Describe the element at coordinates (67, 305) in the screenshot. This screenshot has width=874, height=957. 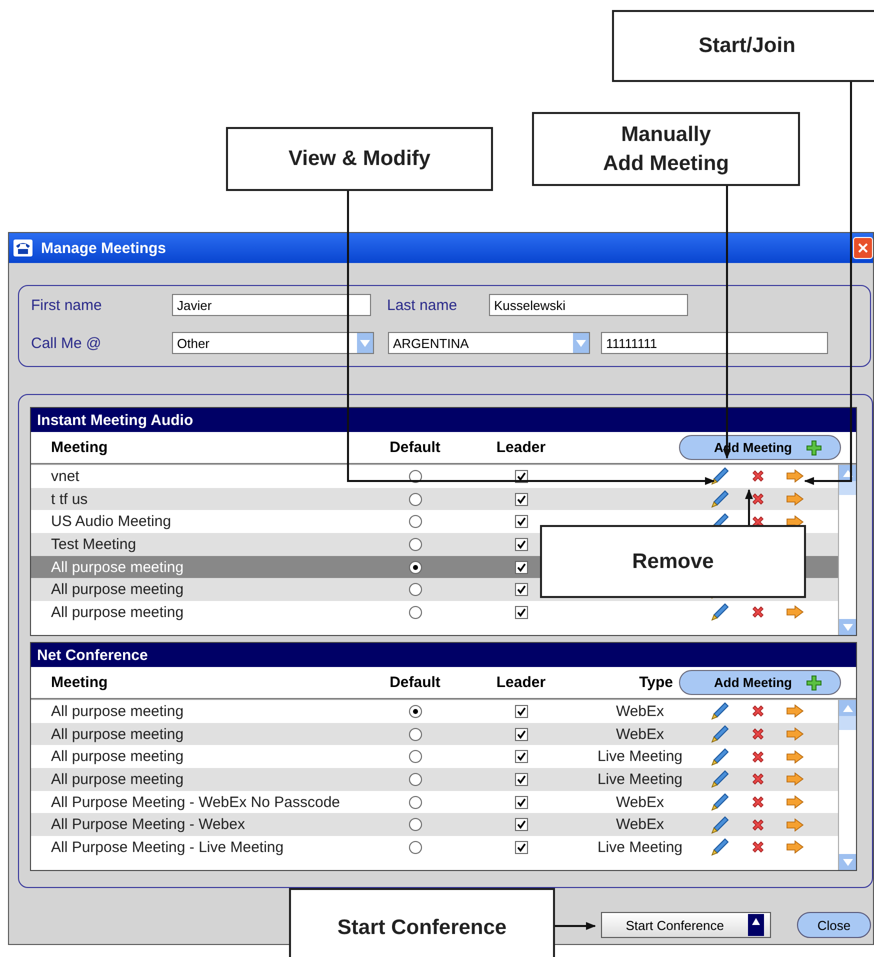
I see `field-label: First name` at that location.